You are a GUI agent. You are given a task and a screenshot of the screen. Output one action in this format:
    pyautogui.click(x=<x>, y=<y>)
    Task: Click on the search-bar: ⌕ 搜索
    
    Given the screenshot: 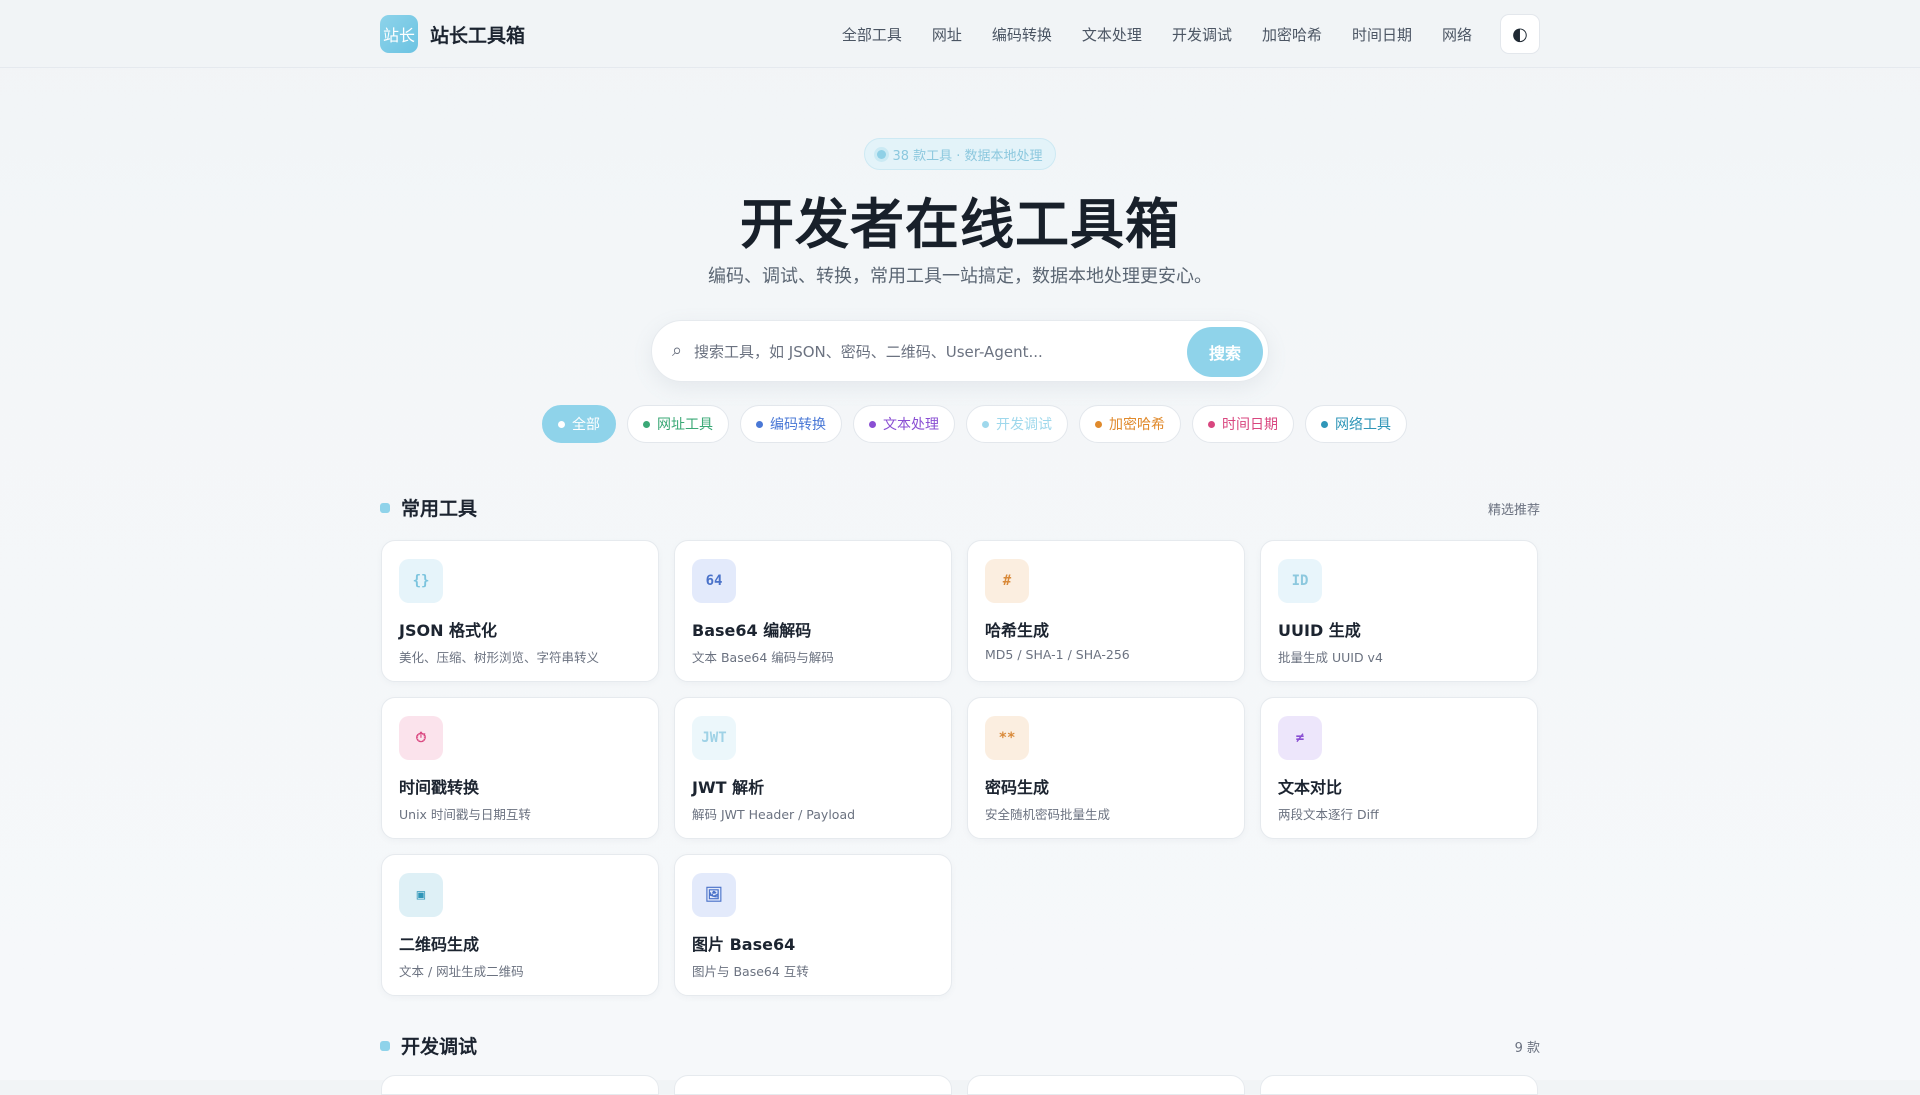 What is the action you would take?
    pyautogui.click(x=960, y=351)
    